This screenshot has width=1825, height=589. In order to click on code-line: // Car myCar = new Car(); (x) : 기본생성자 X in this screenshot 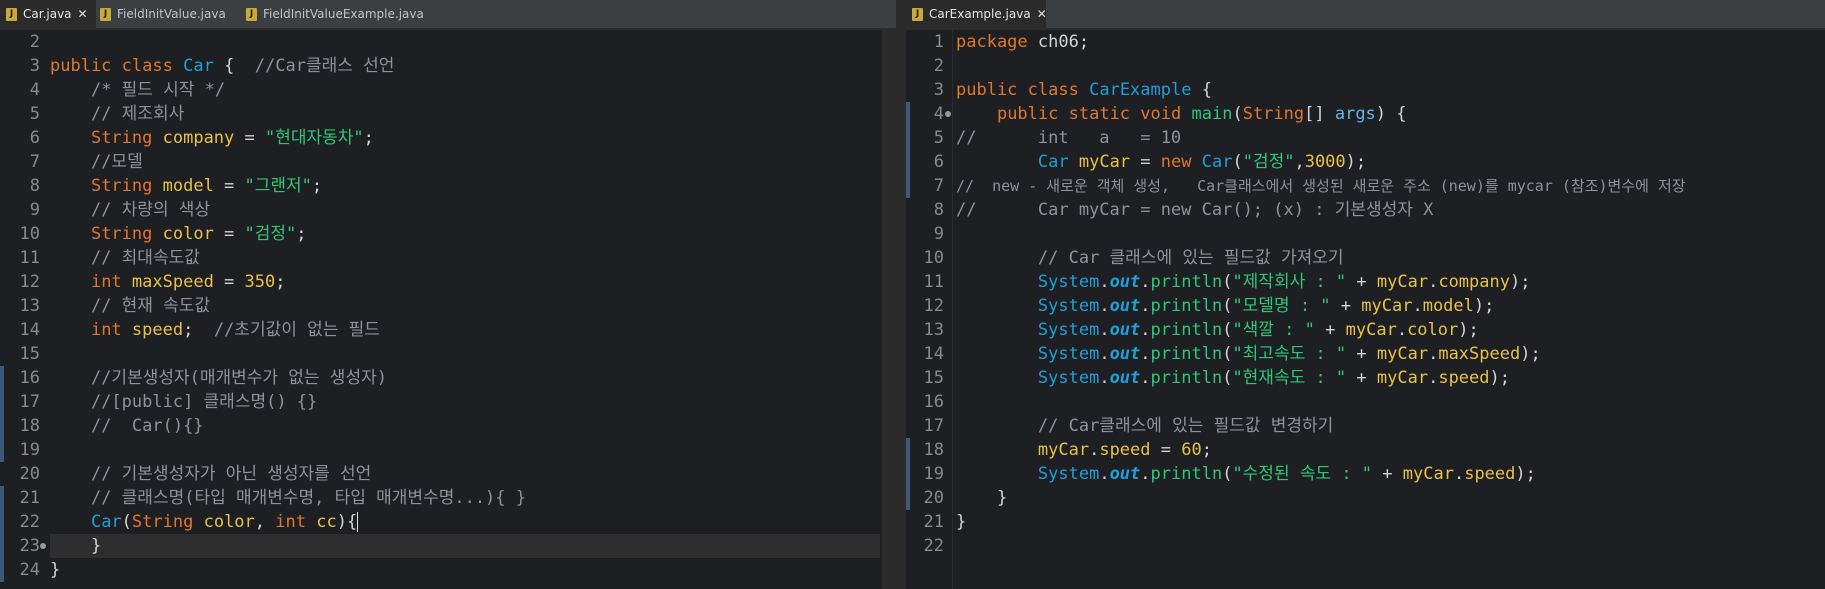, I will do `click(1195, 210)`.